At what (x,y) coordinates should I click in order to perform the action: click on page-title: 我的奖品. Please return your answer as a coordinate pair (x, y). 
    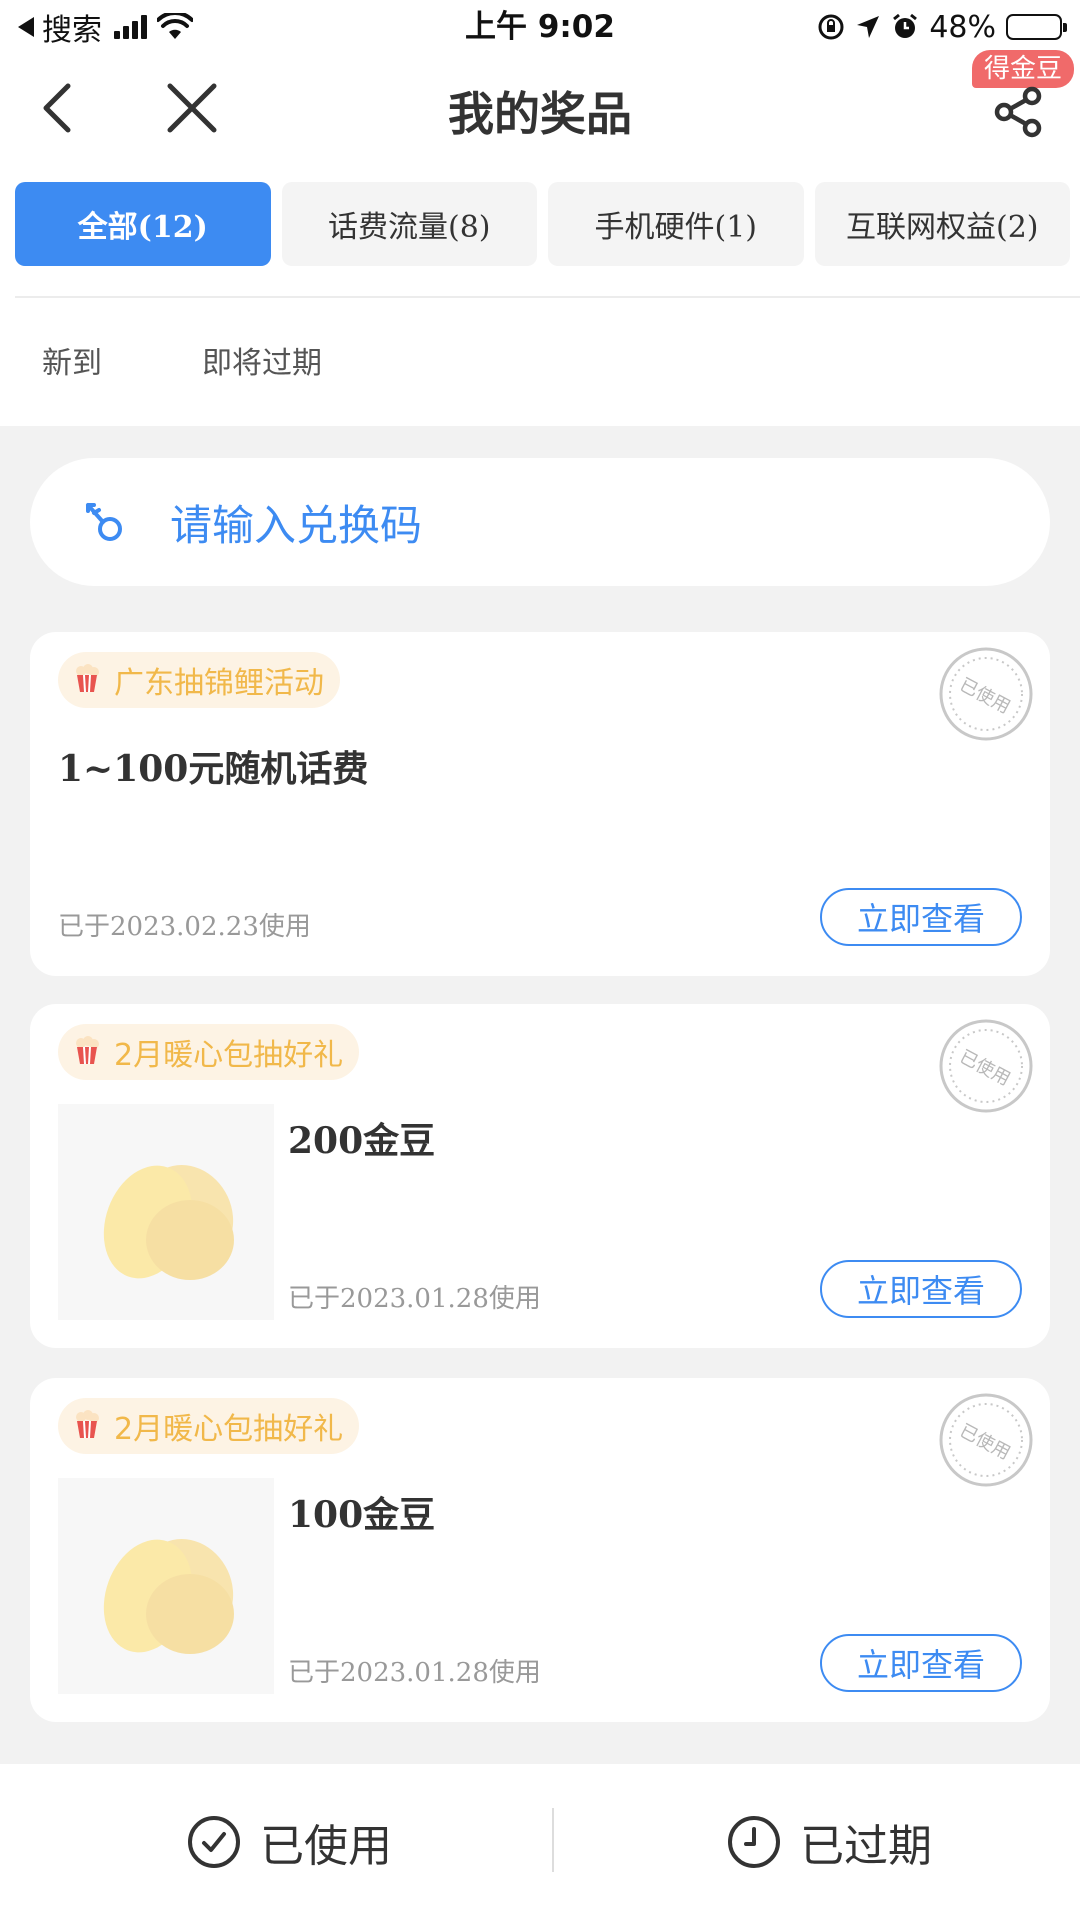
    Looking at the image, I should click on (540, 114).